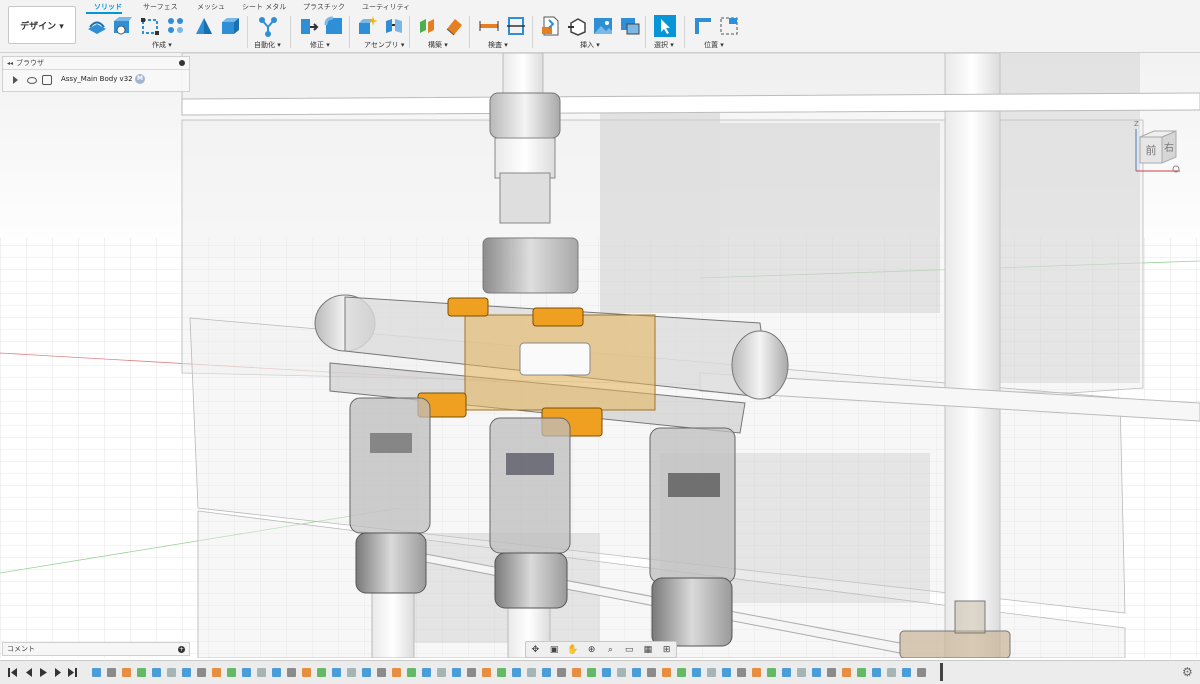 This screenshot has width=1200, height=684. What do you see at coordinates (592, 650) in the screenshot?
I see `zoom-window-icon: ⊕` at bounding box center [592, 650].